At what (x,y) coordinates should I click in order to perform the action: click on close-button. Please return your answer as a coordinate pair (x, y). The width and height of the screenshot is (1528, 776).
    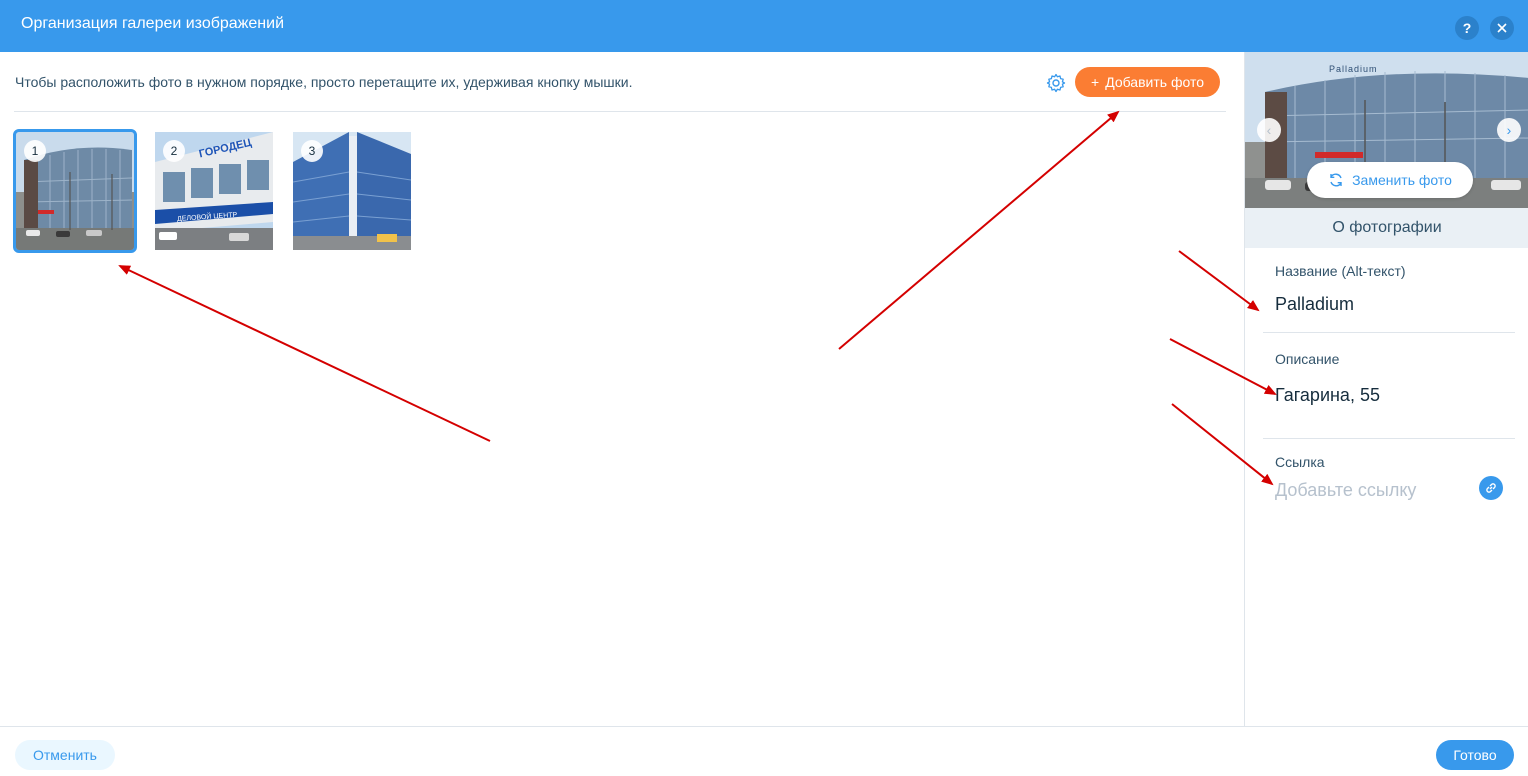
    Looking at the image, I should click on (1502, 28).